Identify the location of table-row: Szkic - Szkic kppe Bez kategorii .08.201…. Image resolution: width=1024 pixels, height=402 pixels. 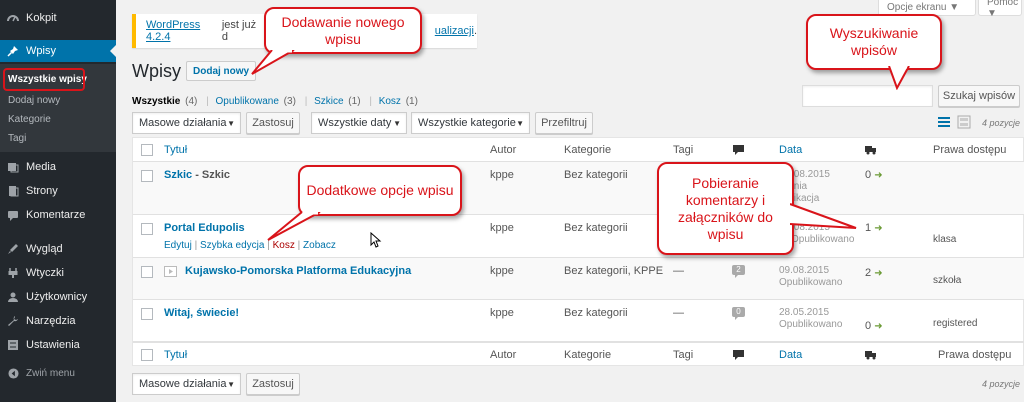
(578, 188).